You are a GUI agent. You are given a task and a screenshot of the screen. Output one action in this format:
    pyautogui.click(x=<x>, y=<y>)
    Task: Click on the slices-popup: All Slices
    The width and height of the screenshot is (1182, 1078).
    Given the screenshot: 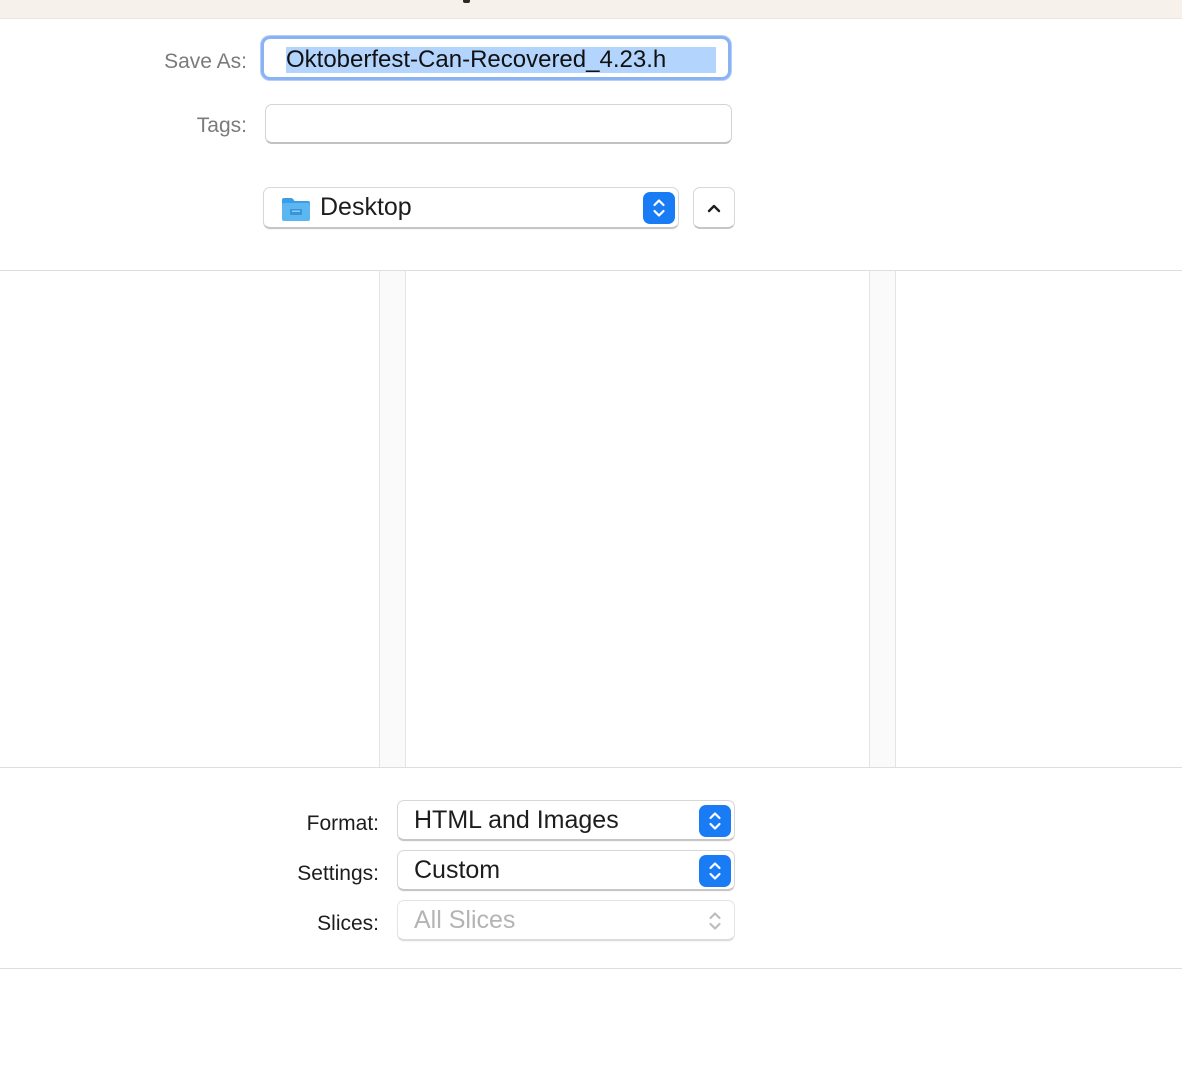 What is the action you would take?
    pyautogui.click(x=566, y=920)
    